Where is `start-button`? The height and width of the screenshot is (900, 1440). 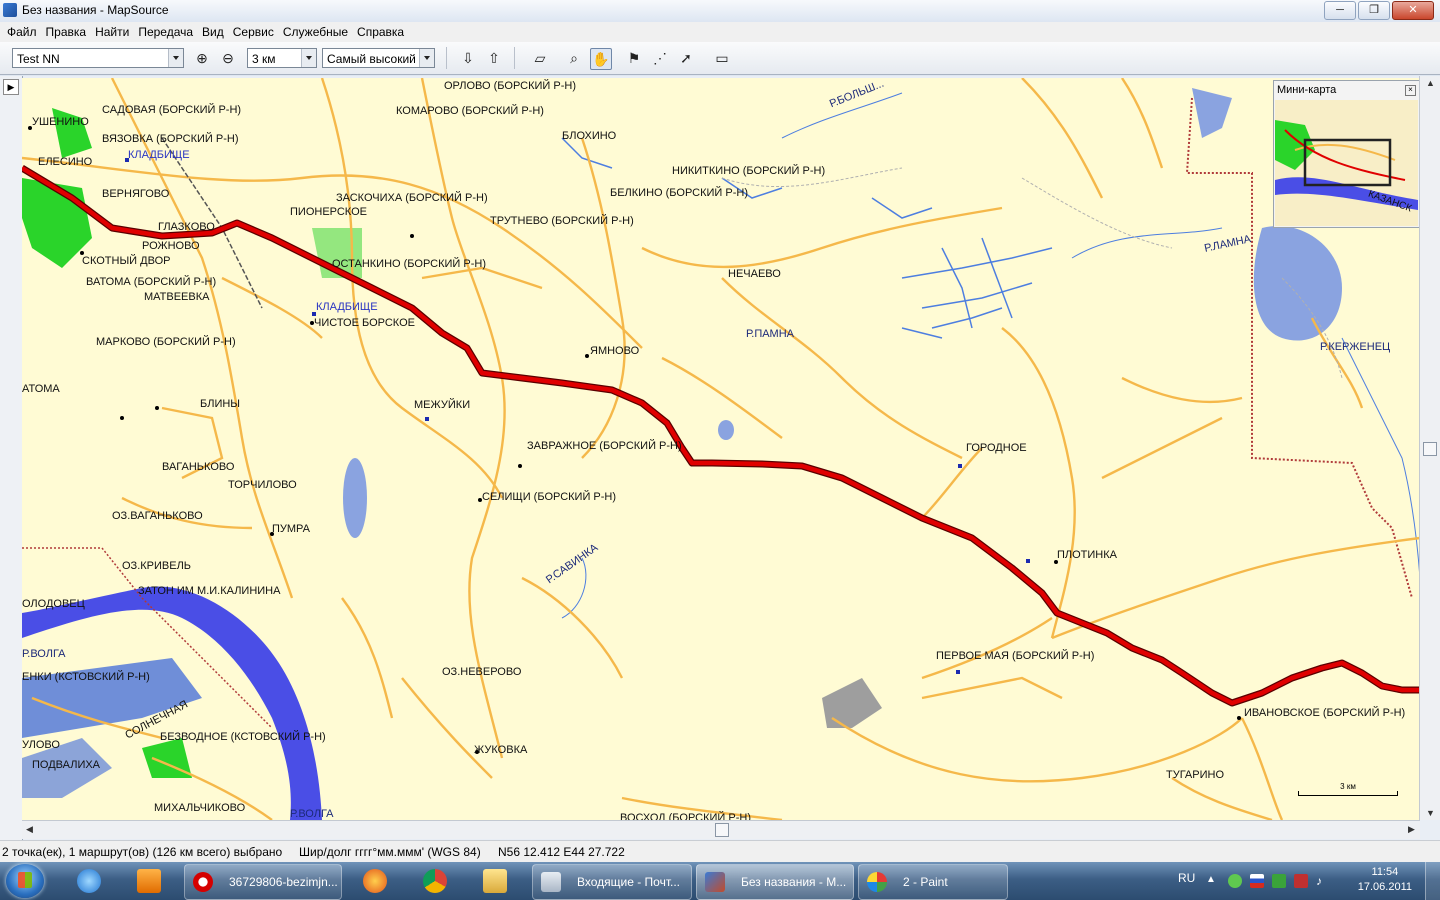
start-button is located at coordinates (25, 881).